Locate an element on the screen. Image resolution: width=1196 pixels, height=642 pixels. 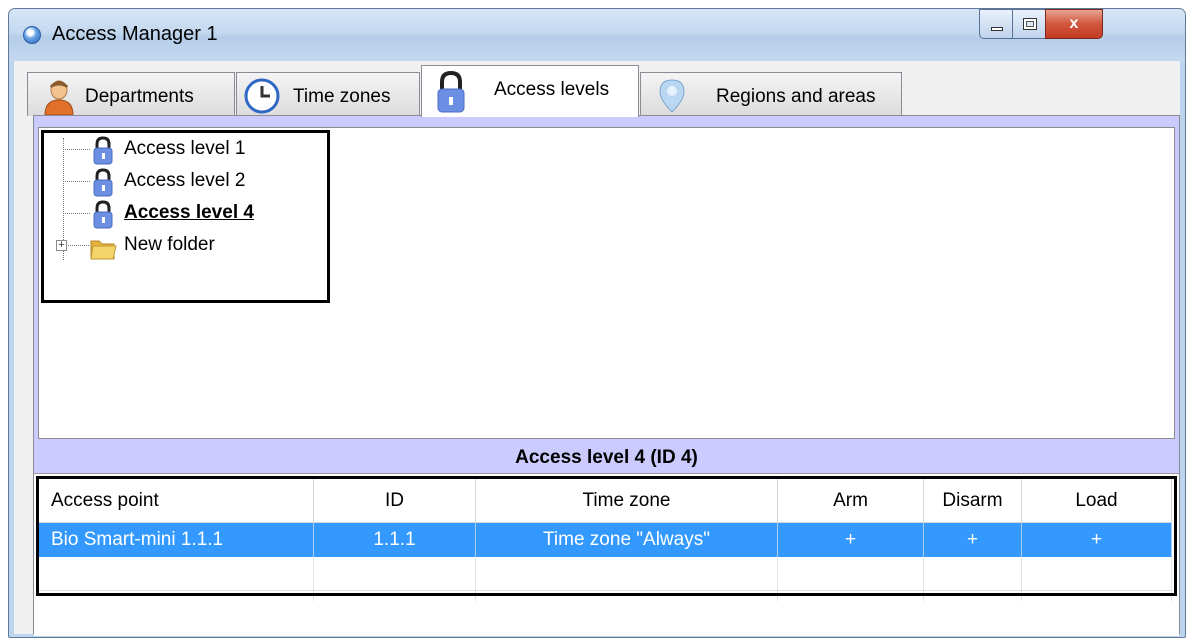
column-header-disarm: Disarm is located at coordinates (973, 501).